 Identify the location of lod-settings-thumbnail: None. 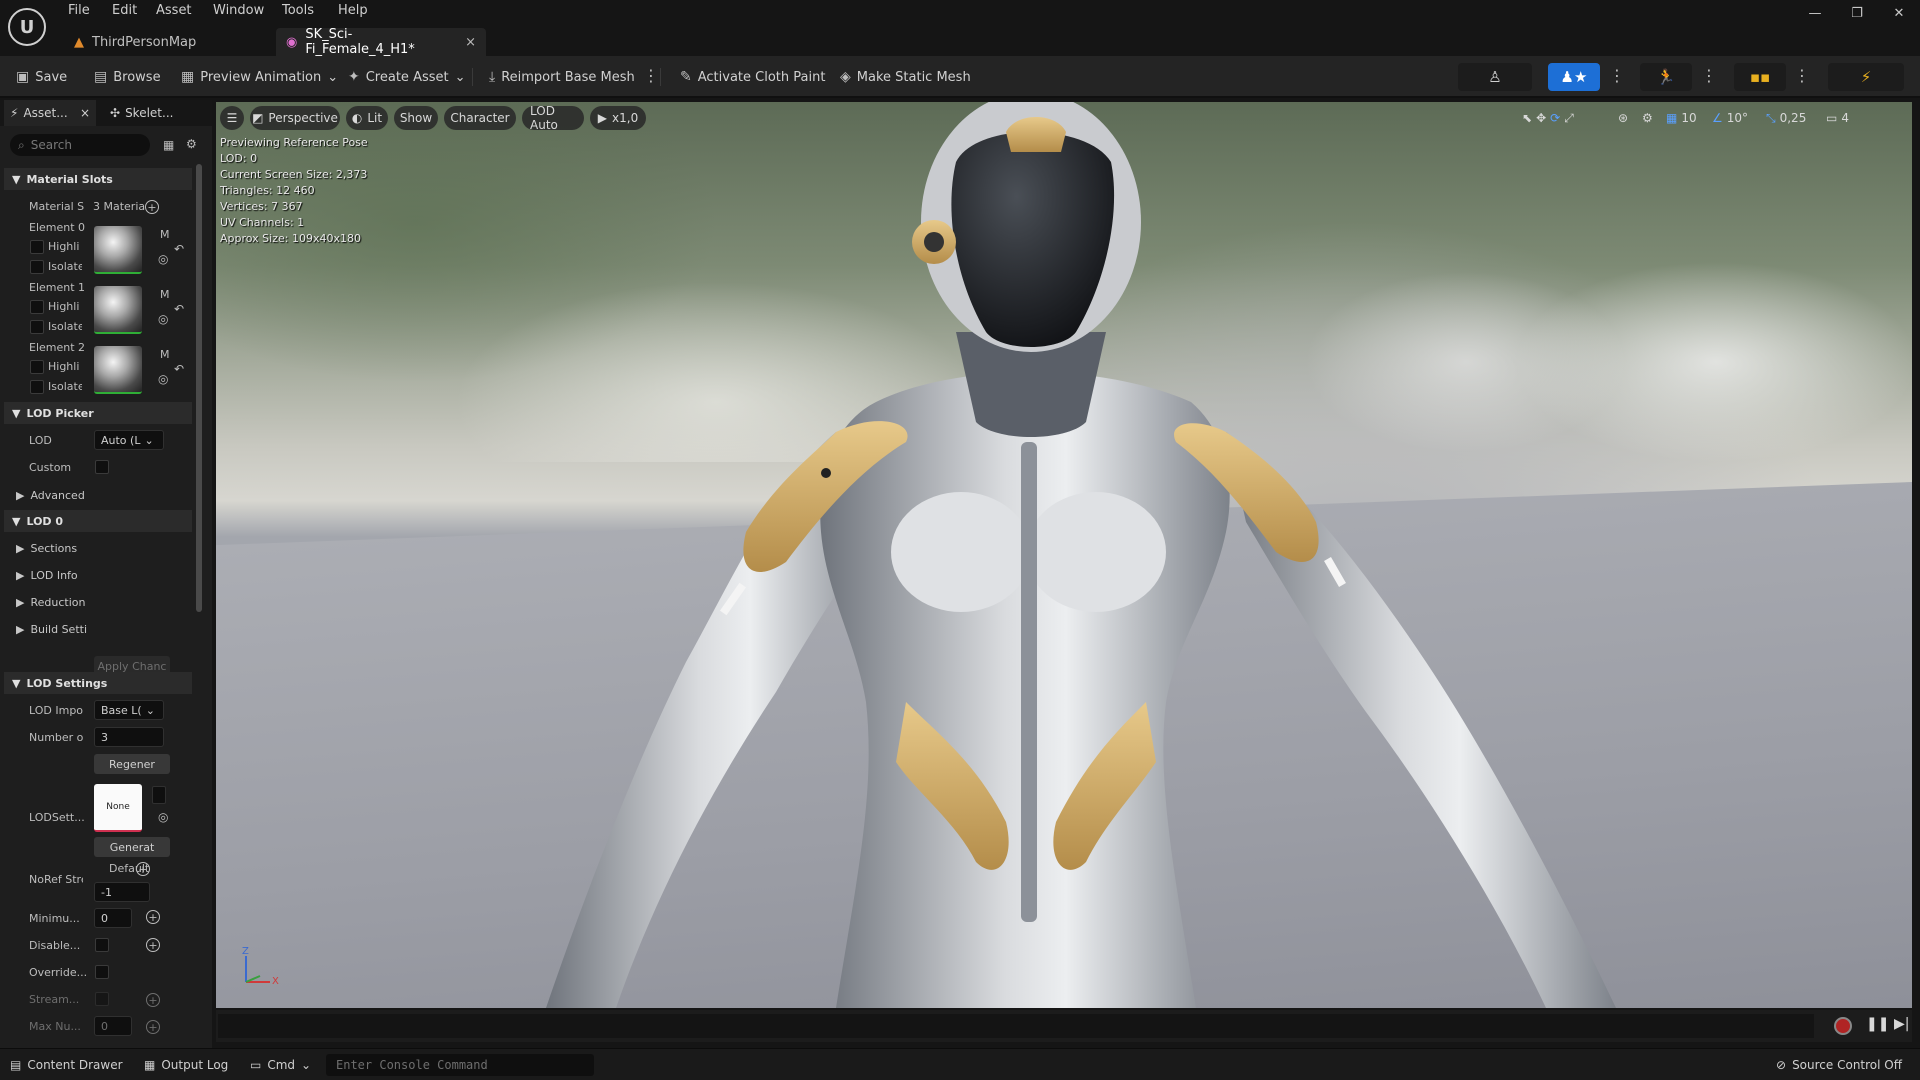
(118, 808).